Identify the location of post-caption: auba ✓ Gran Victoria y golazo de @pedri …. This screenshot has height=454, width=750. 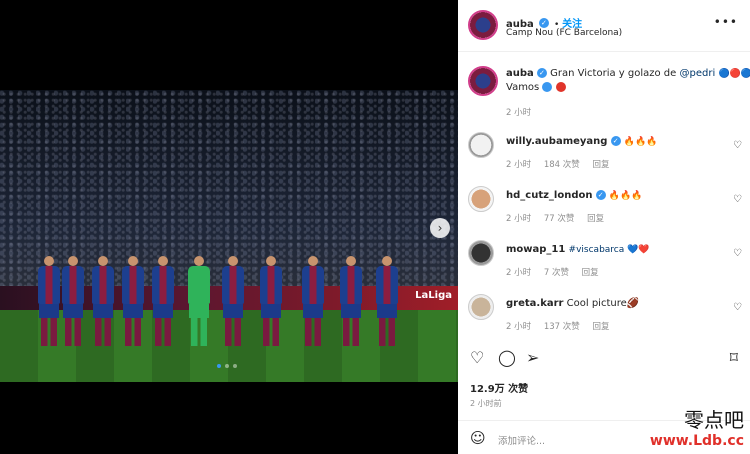
(604, 90).